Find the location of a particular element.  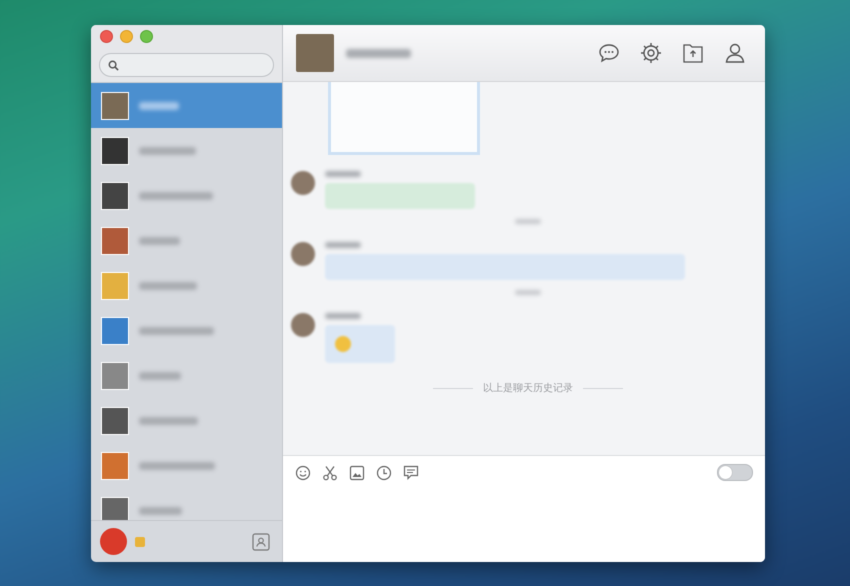

smiley-icon is located at coordinates (303, 472).